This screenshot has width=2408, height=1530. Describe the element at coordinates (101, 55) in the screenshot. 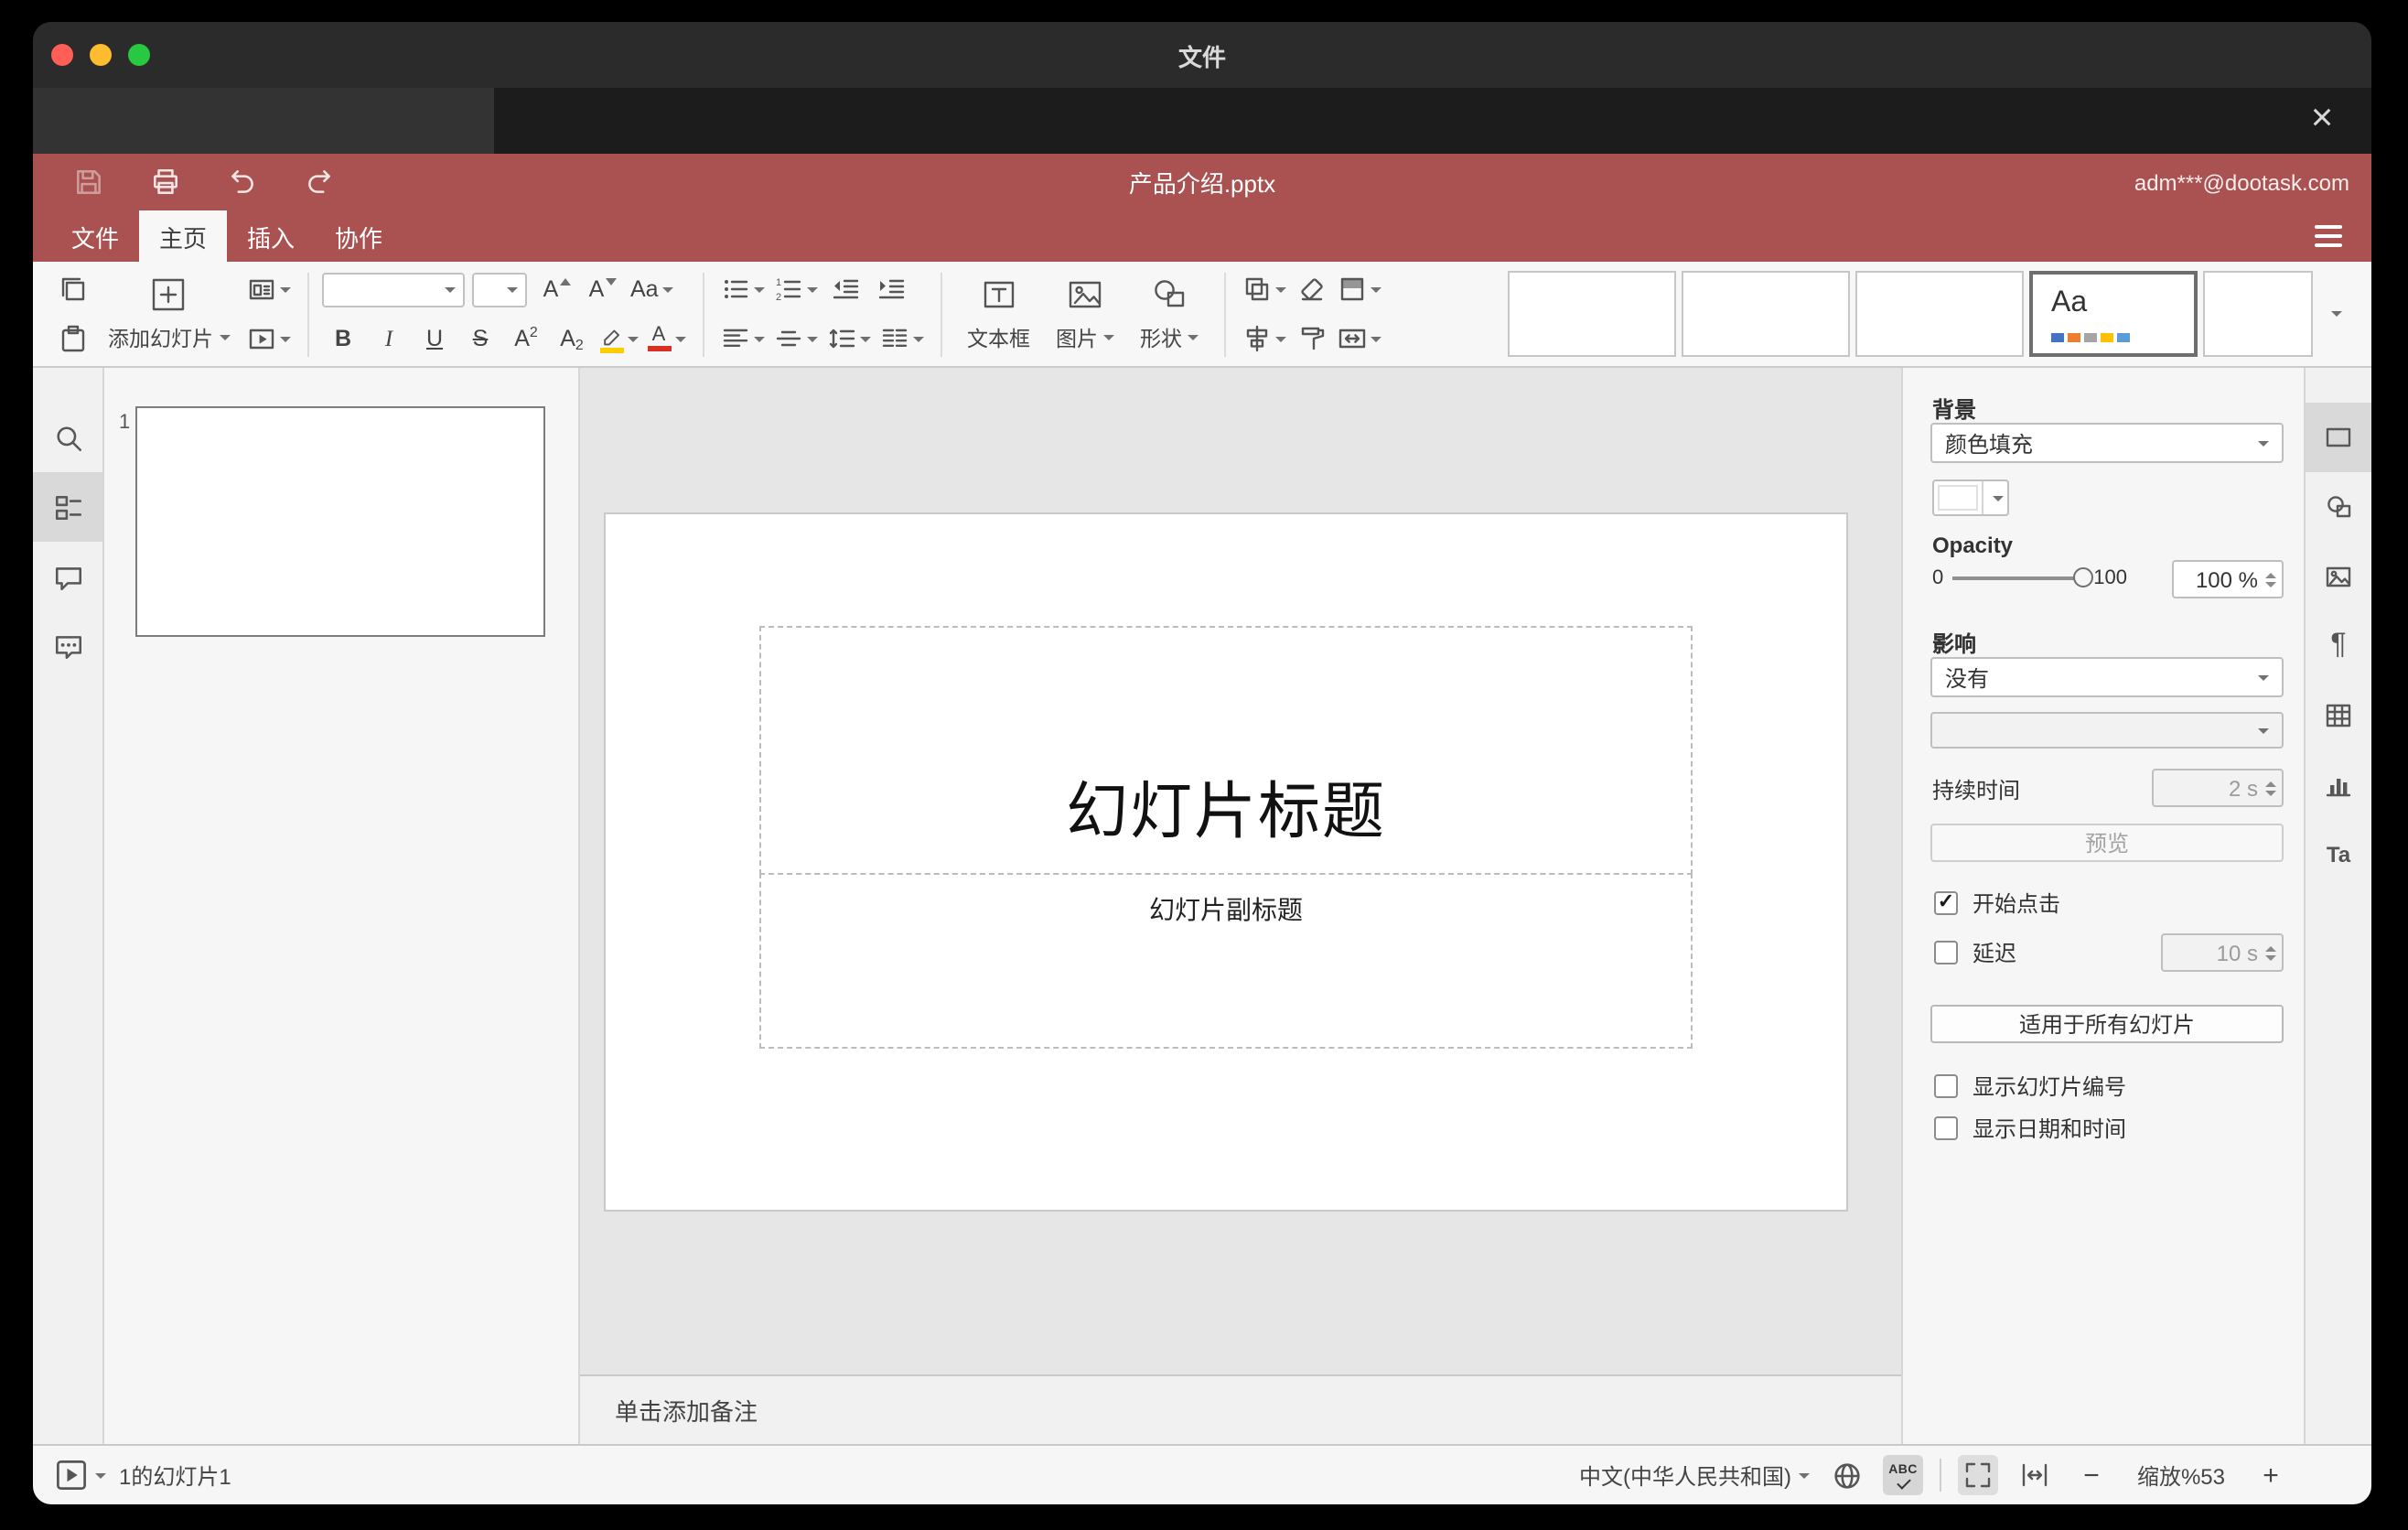

I see `minimize-window-button` at that location.